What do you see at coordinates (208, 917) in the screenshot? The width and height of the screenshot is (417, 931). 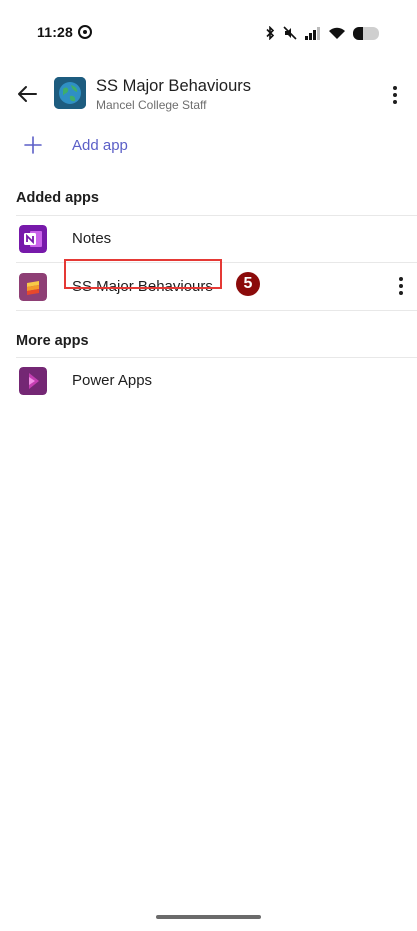 I see `home-indicator` at bounding box center [208, 917].